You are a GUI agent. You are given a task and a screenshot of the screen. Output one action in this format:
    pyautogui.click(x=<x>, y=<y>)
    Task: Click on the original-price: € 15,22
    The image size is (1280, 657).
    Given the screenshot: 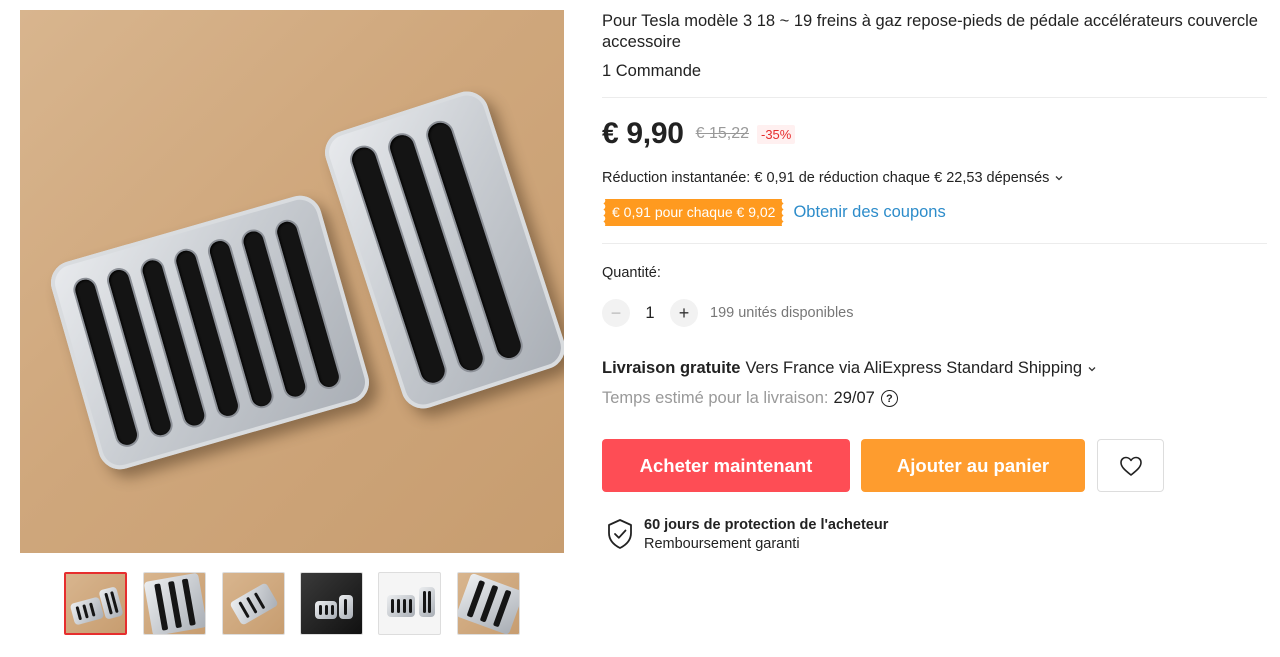 What is the action you would take?
    pyautogui.click(x=722, y=133)
    